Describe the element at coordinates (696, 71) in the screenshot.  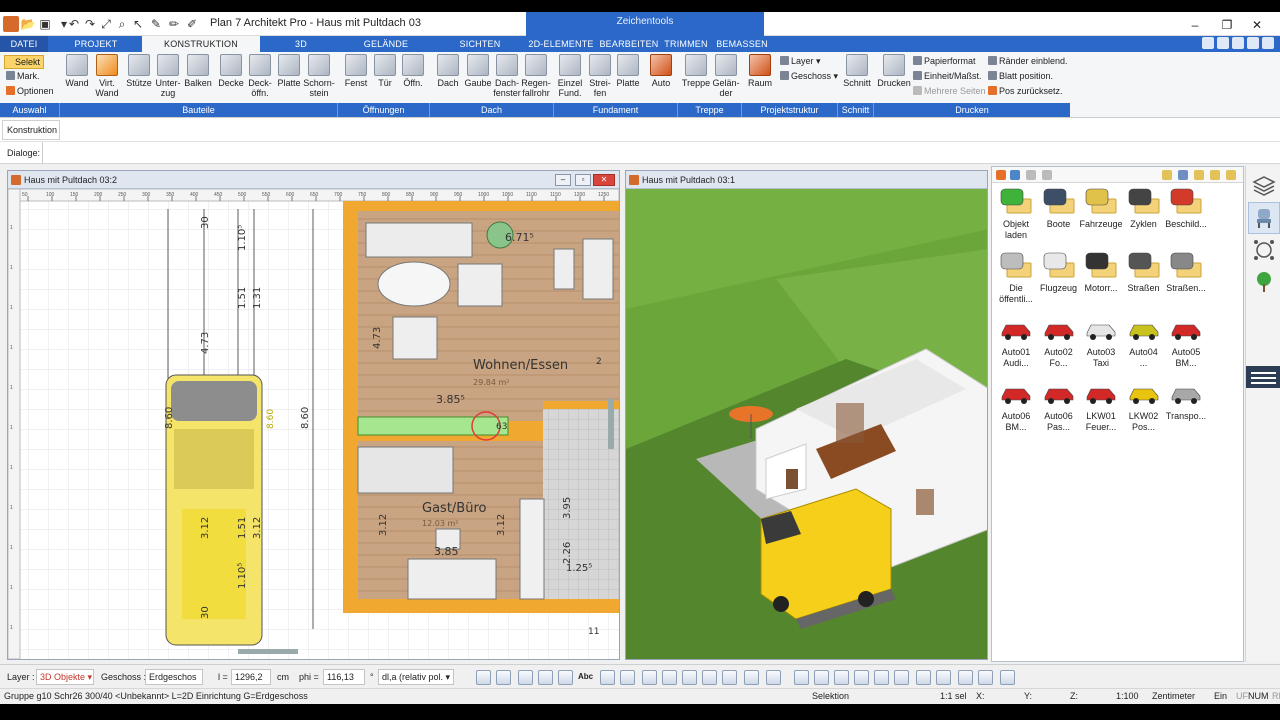
I see `stair-button: Treppe` at that location.